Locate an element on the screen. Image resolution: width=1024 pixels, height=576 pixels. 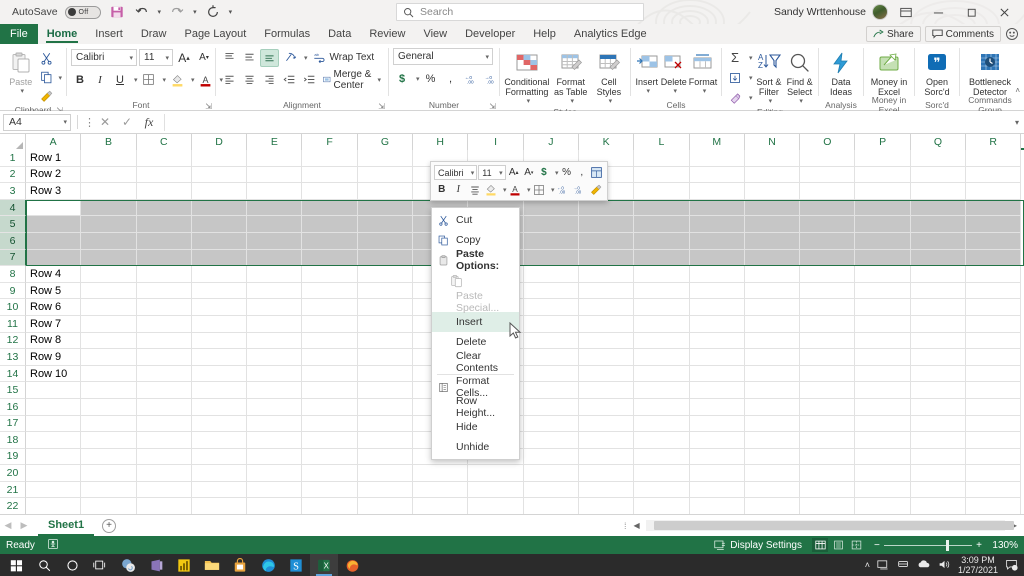
cell-G16 is located at coordinates (385, 407).